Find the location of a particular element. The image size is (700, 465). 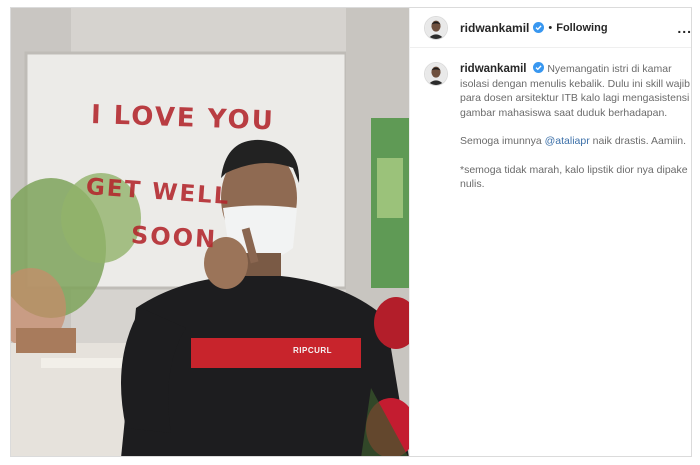

caption-body-2b: naik drastis. Aamiin. is located at coordinates (638, 141).